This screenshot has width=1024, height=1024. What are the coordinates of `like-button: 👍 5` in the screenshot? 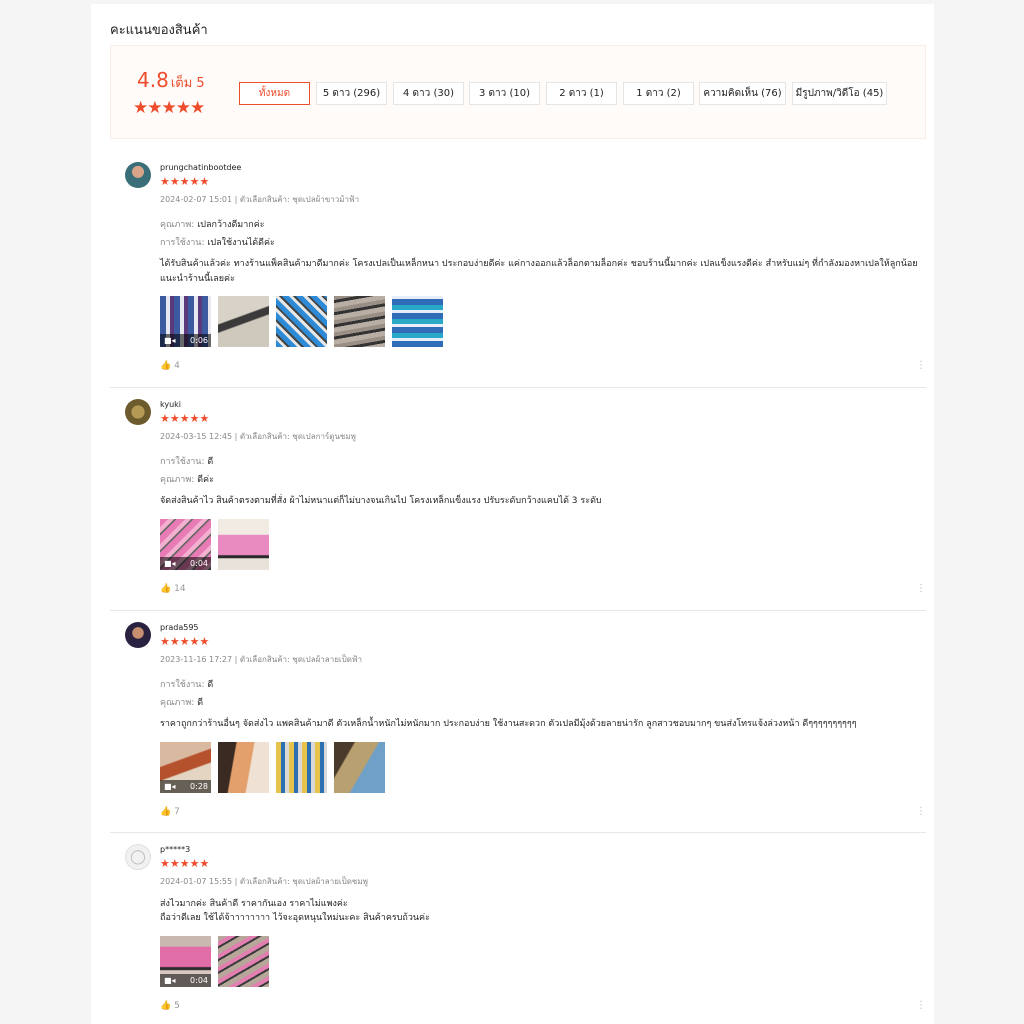 It's located at (170, 1006).